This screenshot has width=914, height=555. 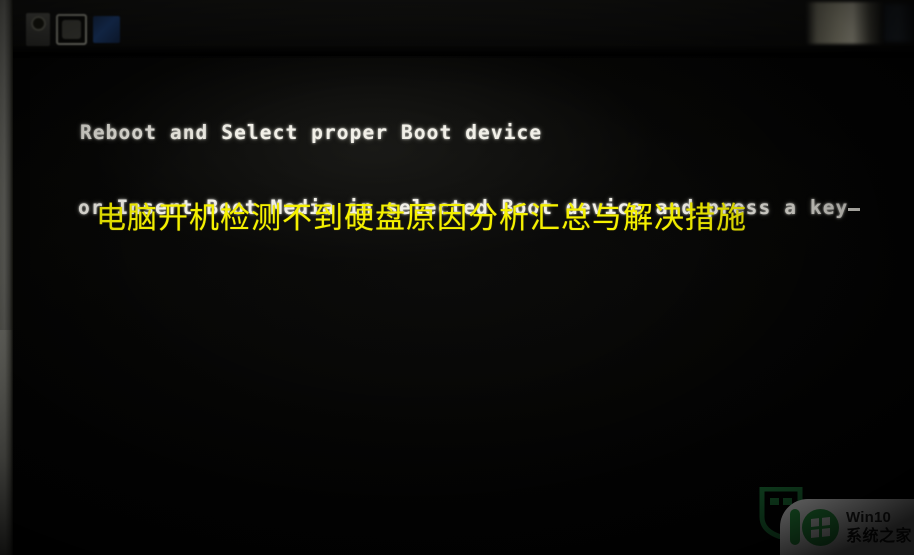 What do you see at coordinates (869, 517) in the screenshot?
I see `watermark-title: Win10` at bounding box center [869, 517].